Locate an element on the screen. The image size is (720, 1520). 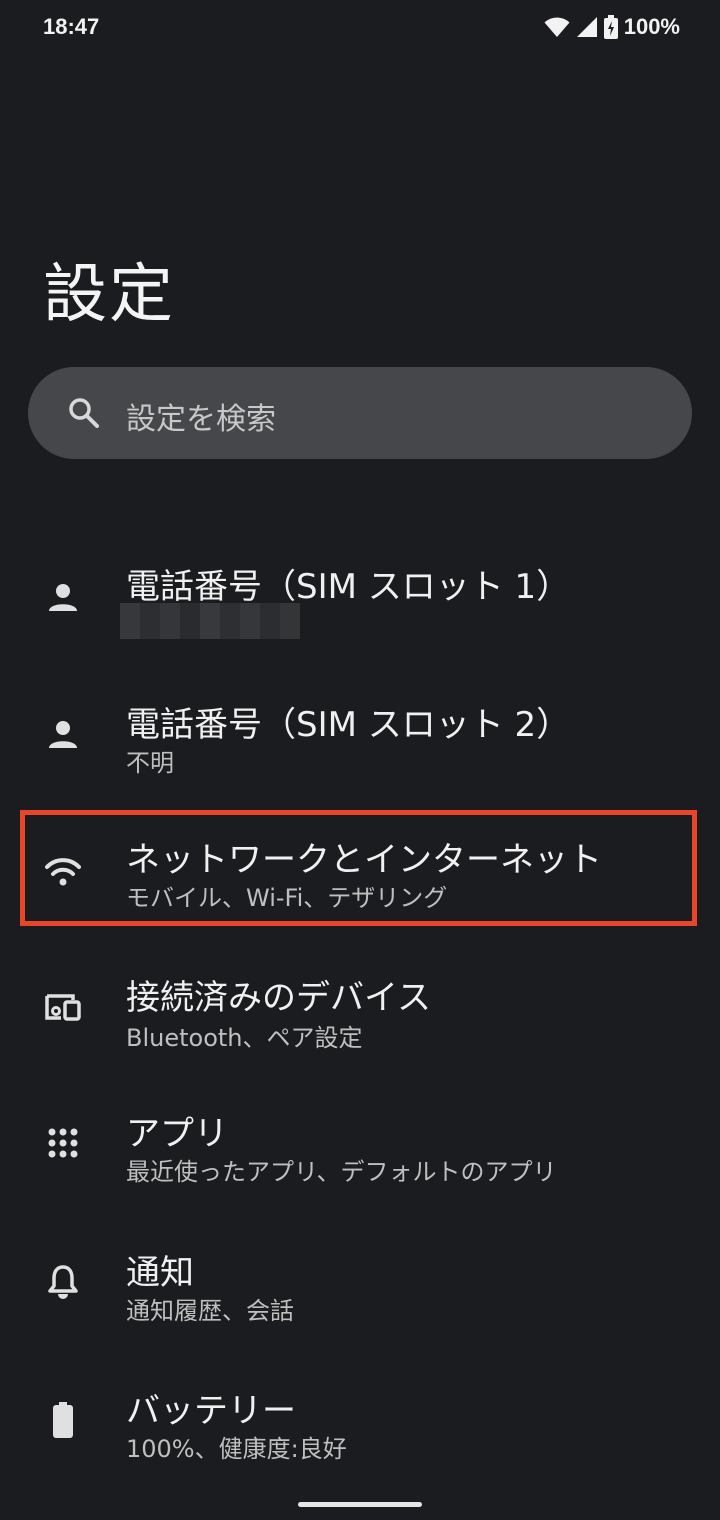
status-icons: 100% is located at coordinates (612, 27).